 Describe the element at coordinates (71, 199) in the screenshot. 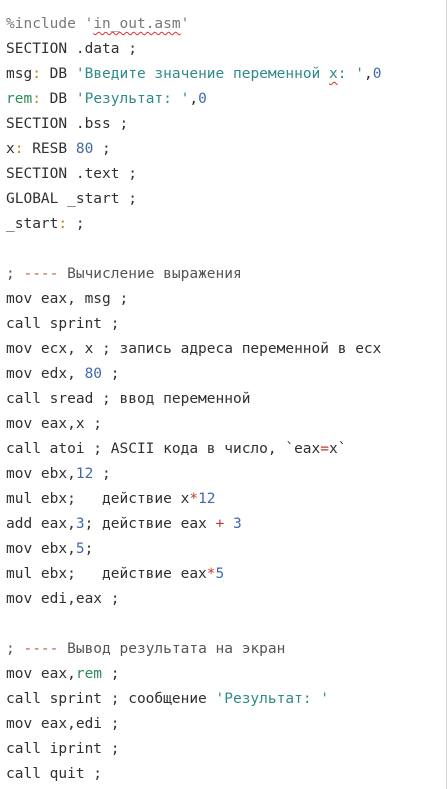

I see `code-line-8: GLOBAL _start ;` at that location.